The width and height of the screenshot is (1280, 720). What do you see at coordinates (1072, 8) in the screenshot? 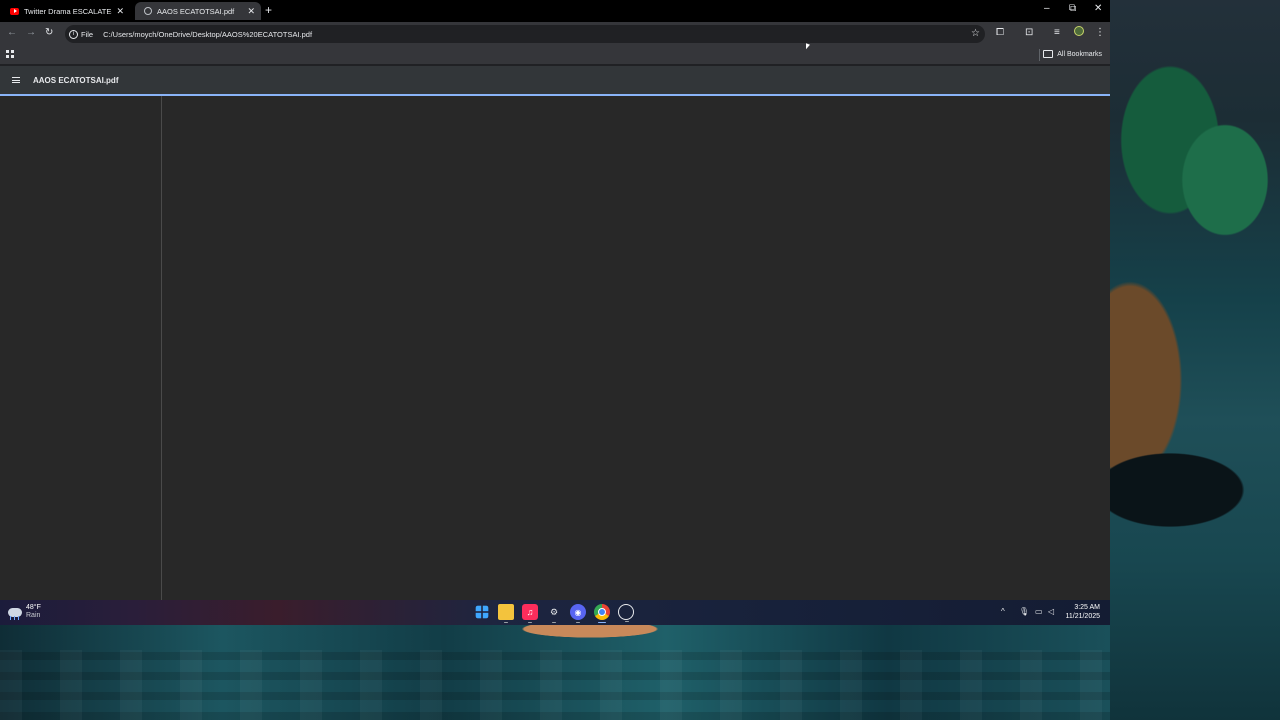
I see `restore-icon: ⧉` at bounding box center [1072, 8].